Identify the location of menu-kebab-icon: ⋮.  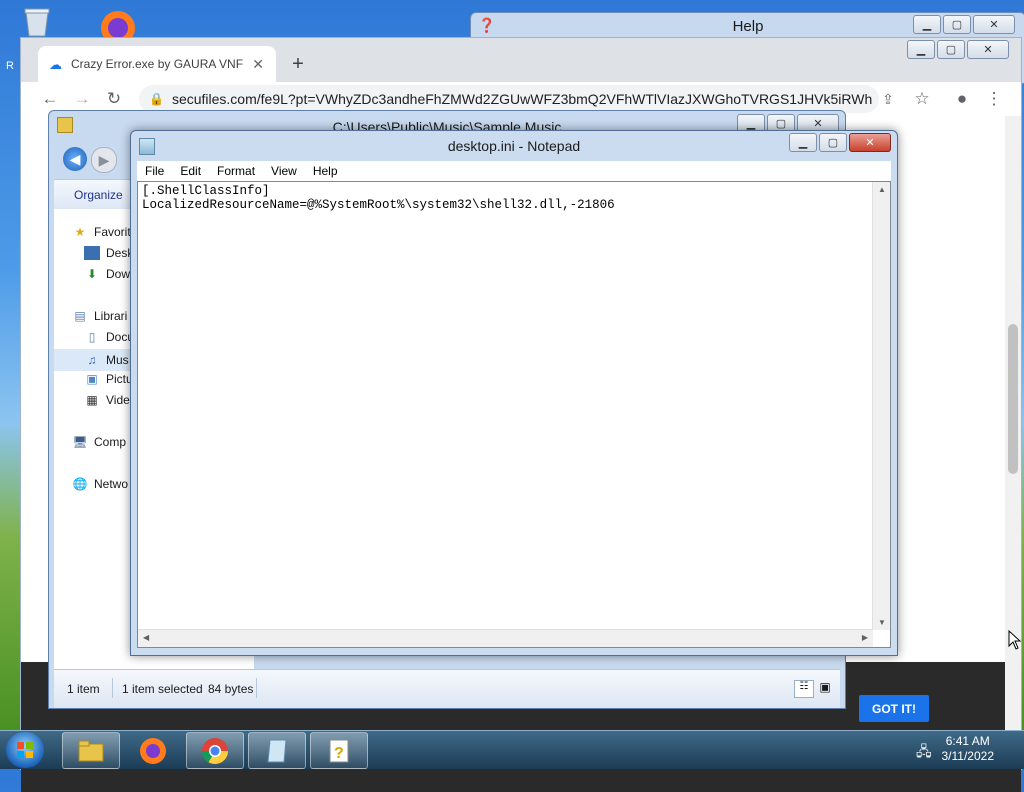
(994, 99).